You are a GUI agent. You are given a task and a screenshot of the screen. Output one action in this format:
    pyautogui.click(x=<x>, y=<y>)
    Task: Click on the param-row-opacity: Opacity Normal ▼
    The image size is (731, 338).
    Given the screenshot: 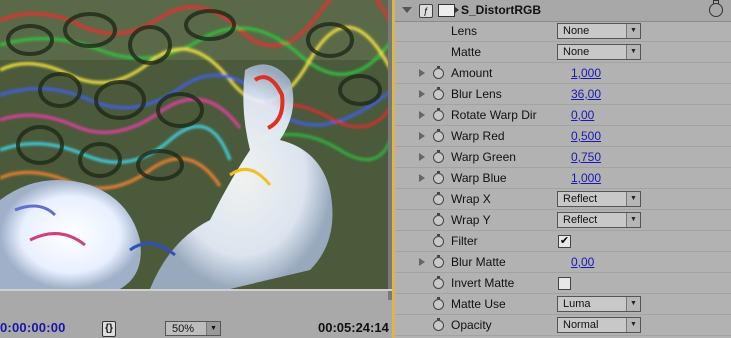 What is the action you would take?
    pyautogui.click(x=563, y=325)
    